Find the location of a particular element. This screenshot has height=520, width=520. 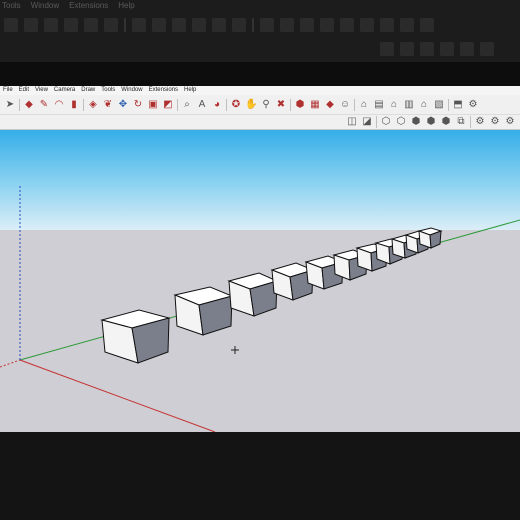

rotate-icon: ↻ is located at coordinates (138, 105).